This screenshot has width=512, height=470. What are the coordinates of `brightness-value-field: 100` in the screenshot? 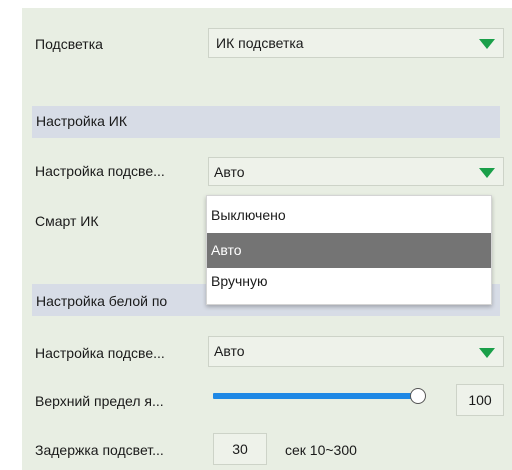 It's located at (480, 400).